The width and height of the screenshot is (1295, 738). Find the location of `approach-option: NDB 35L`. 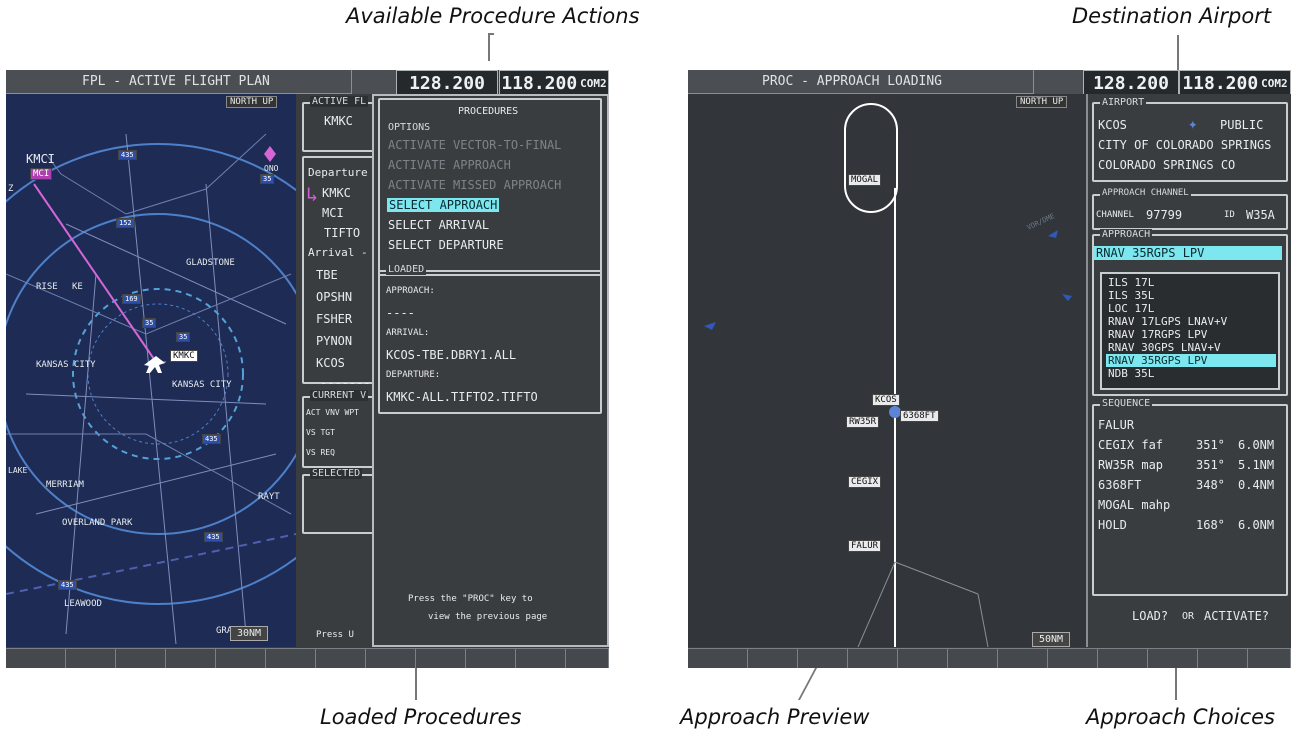

approach-option: NDB 35L is located at coordinates (1131, 373).